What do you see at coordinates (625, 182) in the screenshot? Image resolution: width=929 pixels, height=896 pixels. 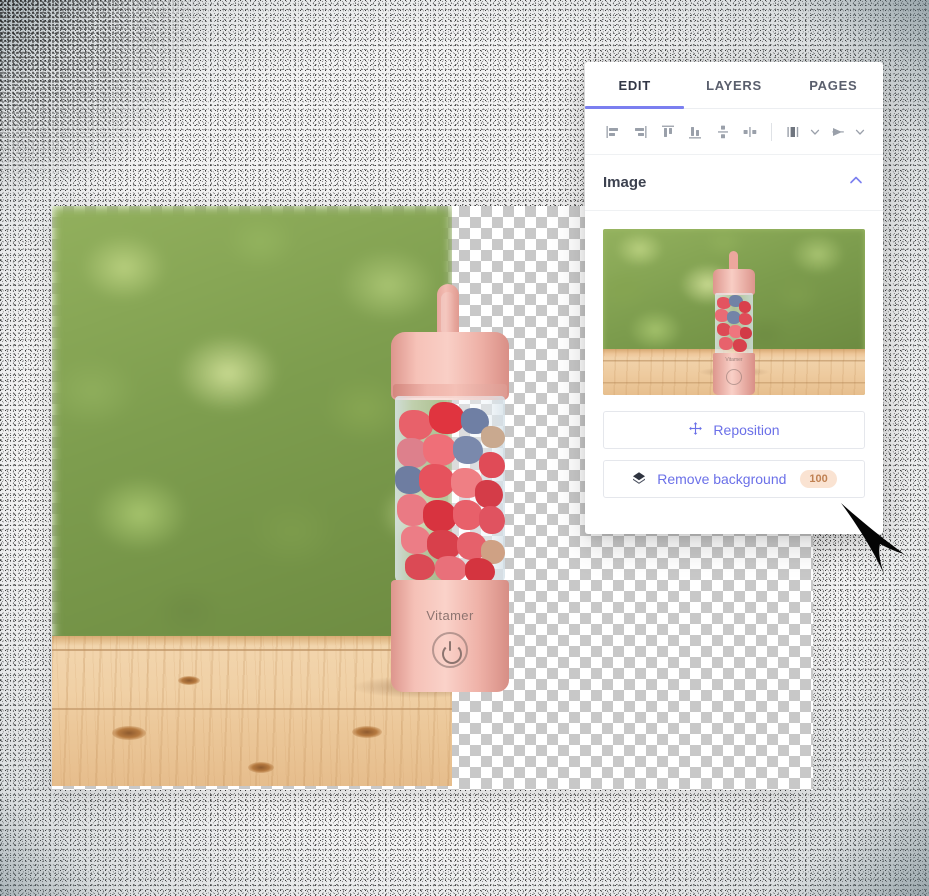 I see `section-title: Image` at bounding box center [625, 182].